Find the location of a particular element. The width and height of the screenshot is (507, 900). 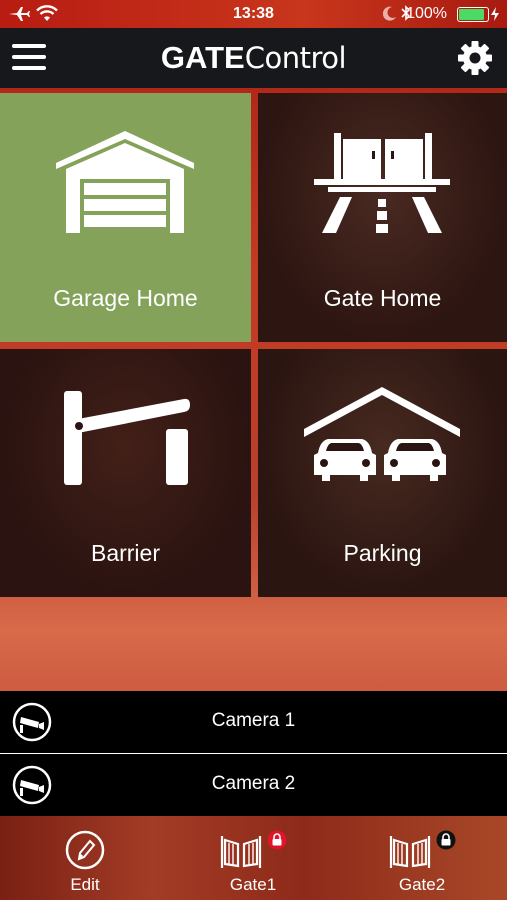

tile-garage-home: Garage Home is located at coordinates (125, 217).